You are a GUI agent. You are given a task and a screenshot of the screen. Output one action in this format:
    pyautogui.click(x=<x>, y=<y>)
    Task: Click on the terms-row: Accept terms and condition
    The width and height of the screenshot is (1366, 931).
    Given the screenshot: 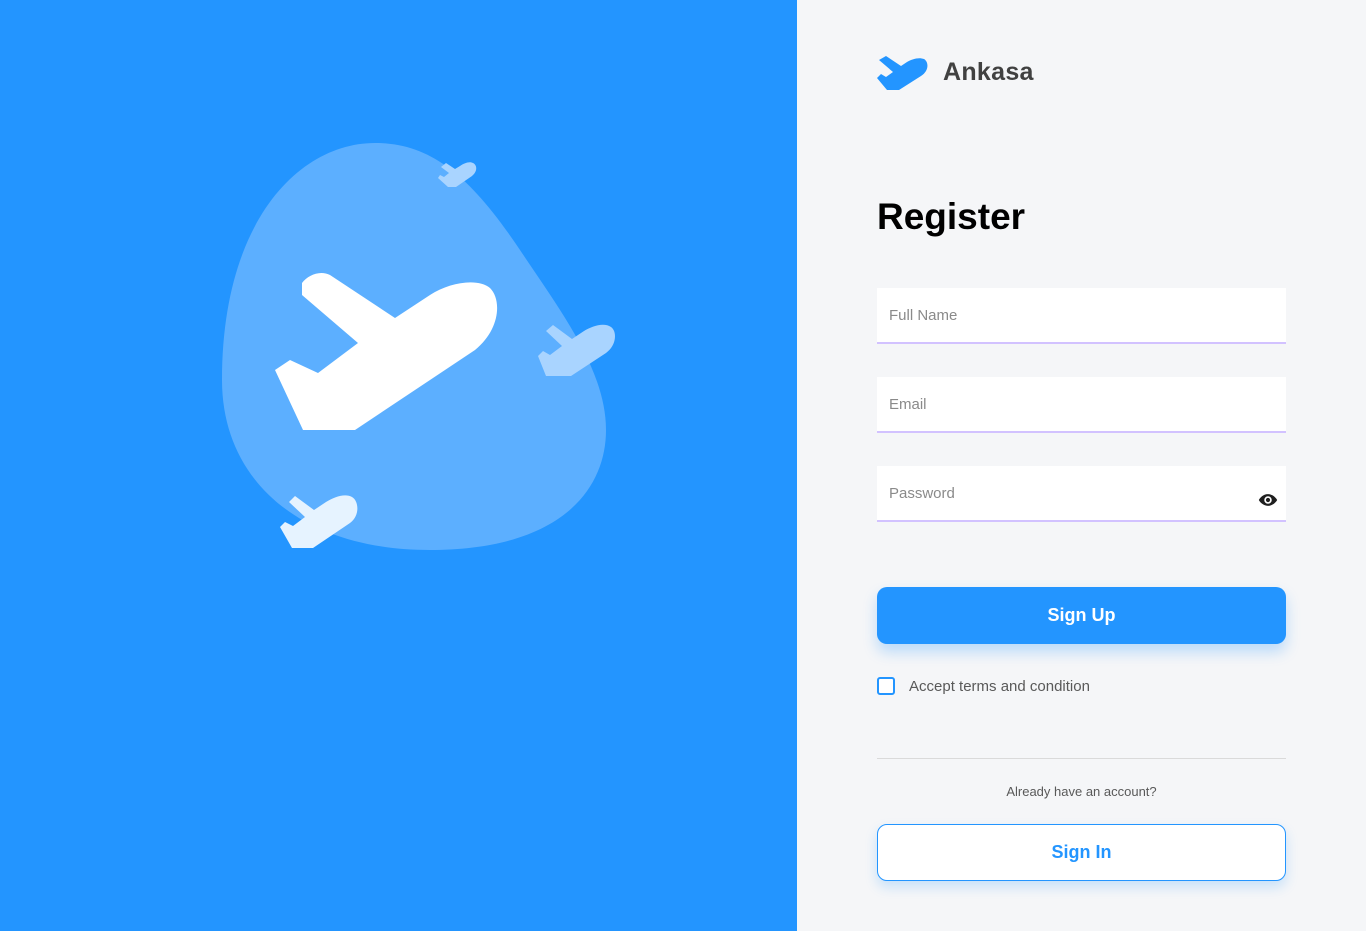 What is the action you would take?
    pyautogui.click(x=983, y=686)
    